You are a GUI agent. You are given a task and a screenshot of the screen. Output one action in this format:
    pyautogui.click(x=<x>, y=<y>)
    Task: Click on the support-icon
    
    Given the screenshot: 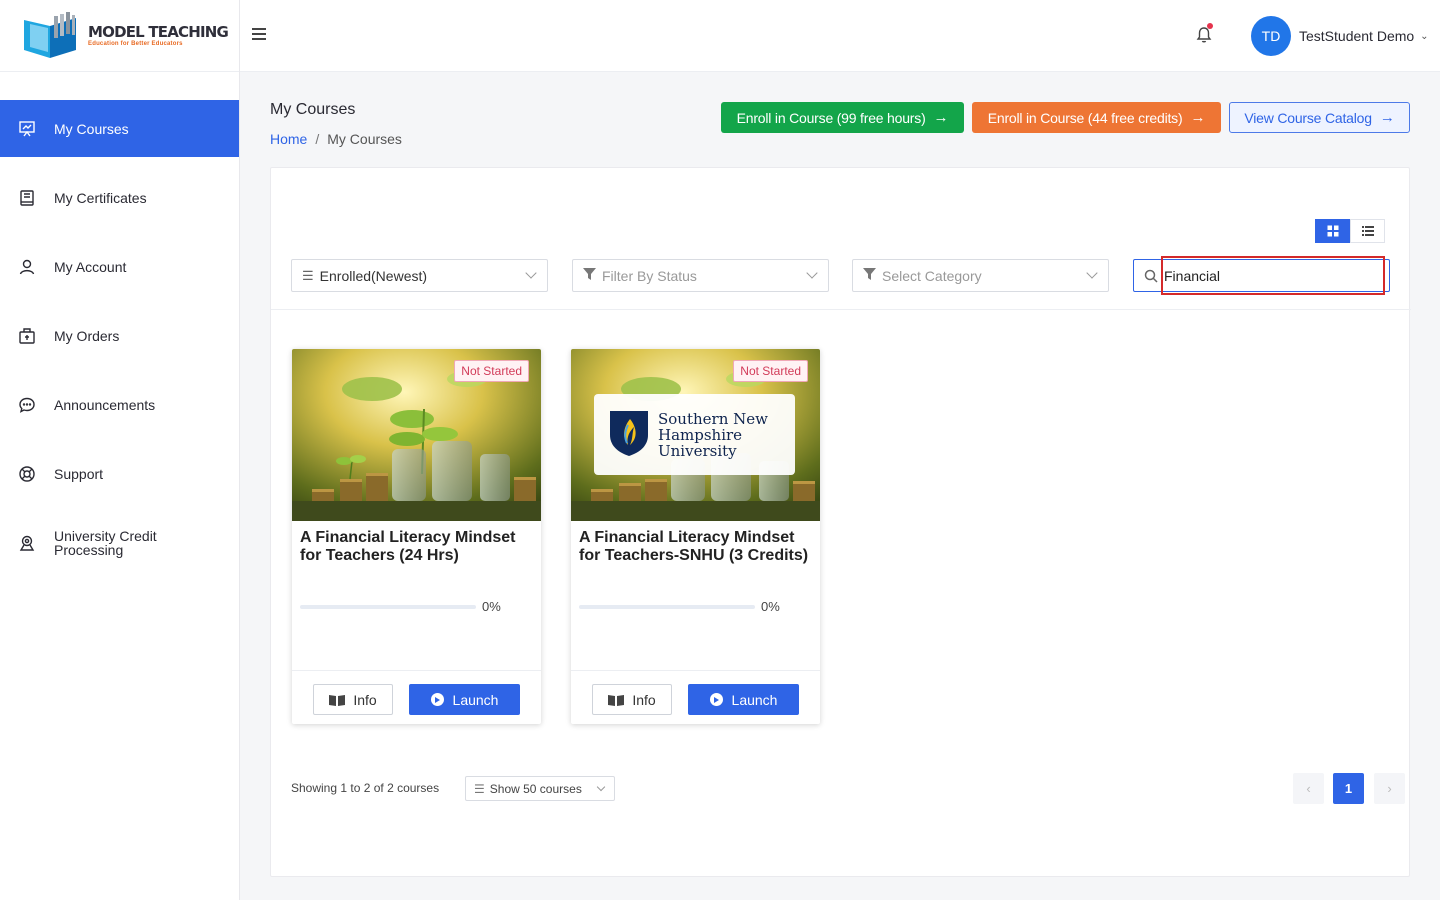 What is the action you would take?
    pyautogui.click(x=27, y=474)
    